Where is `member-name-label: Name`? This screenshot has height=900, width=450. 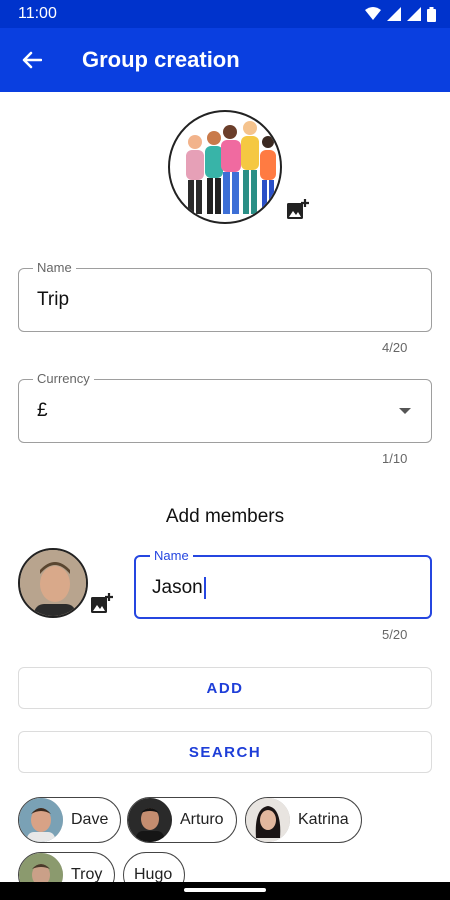 member-name-label: Name is located at coordinates (171, 555).